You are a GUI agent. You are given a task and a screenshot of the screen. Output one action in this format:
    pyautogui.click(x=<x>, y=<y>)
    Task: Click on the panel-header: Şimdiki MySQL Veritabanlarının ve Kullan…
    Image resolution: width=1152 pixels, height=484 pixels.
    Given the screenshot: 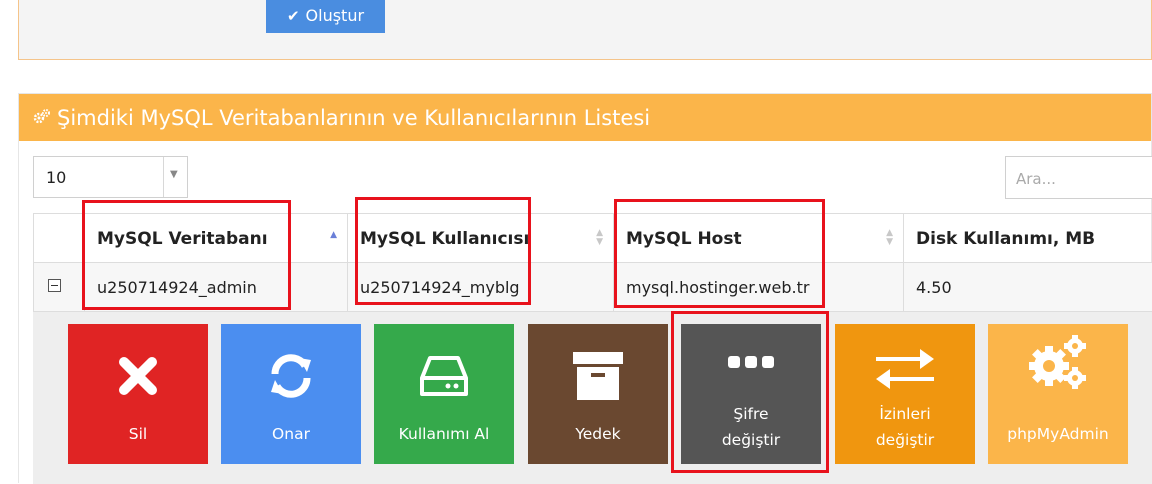 What is the action you would take?
    pyautogui.click(x=585, y=117)
    